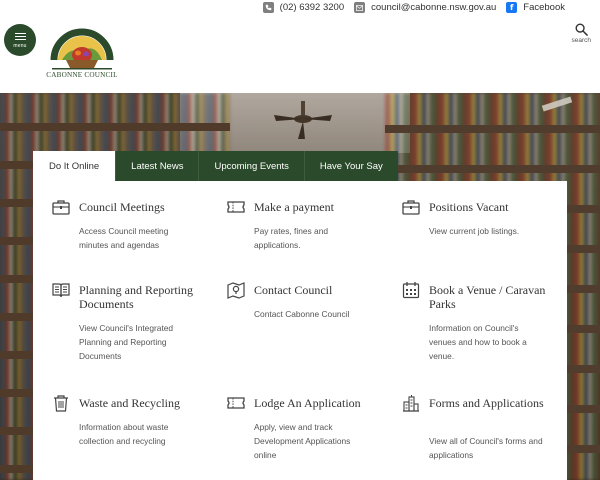 This screenshot has width=600, height=480. Describe the element at coordinates (581, 40) in the screenshot. I see `search-label: search` at that location.